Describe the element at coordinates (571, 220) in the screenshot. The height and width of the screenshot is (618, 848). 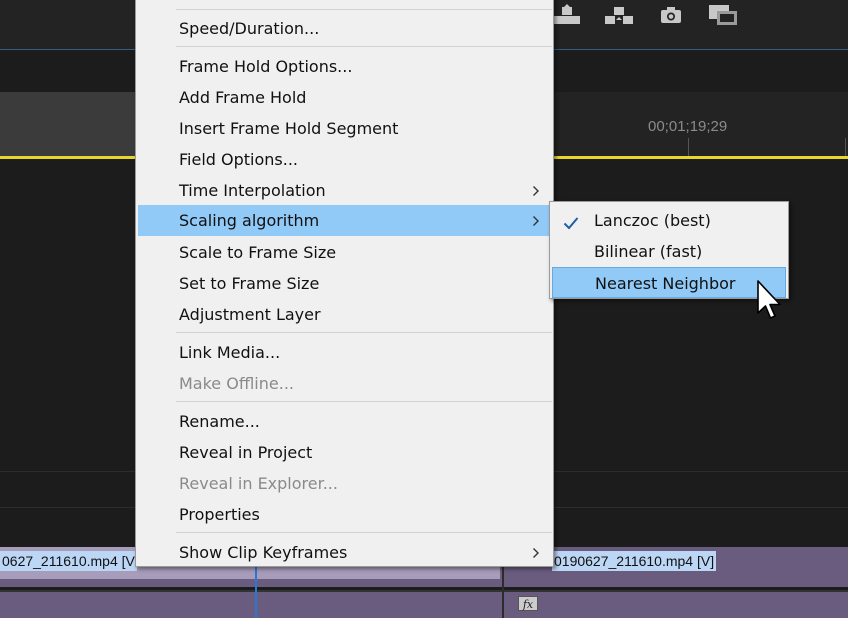
I see `checkmark-icon` at that location.